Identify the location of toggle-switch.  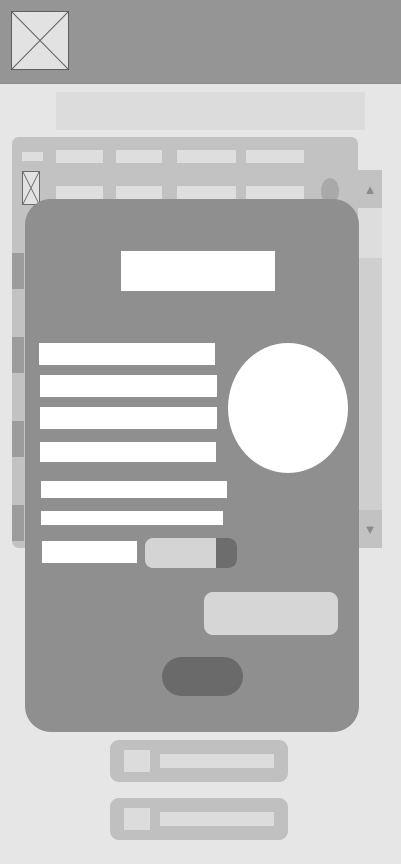
(191, 553).